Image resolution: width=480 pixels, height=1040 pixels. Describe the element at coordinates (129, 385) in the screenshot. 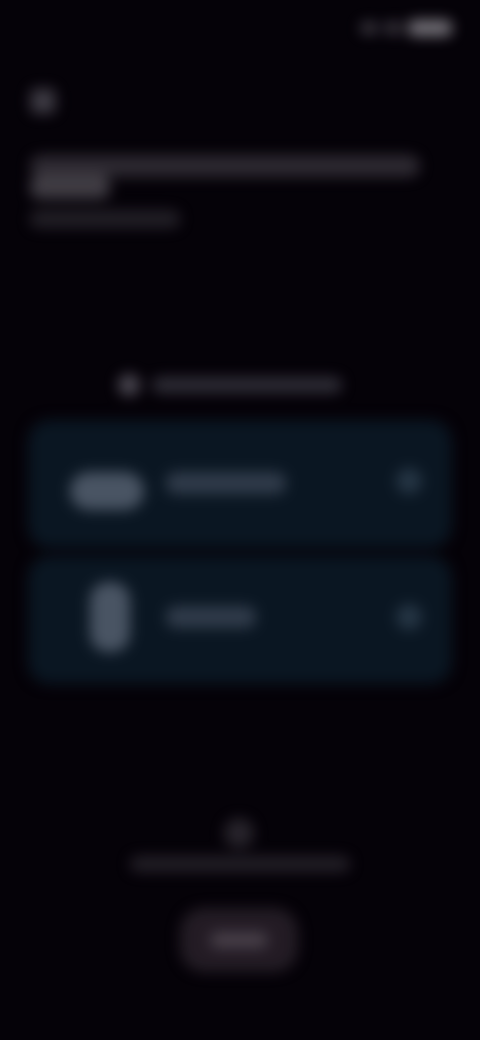

I see `info-icon` at that location.